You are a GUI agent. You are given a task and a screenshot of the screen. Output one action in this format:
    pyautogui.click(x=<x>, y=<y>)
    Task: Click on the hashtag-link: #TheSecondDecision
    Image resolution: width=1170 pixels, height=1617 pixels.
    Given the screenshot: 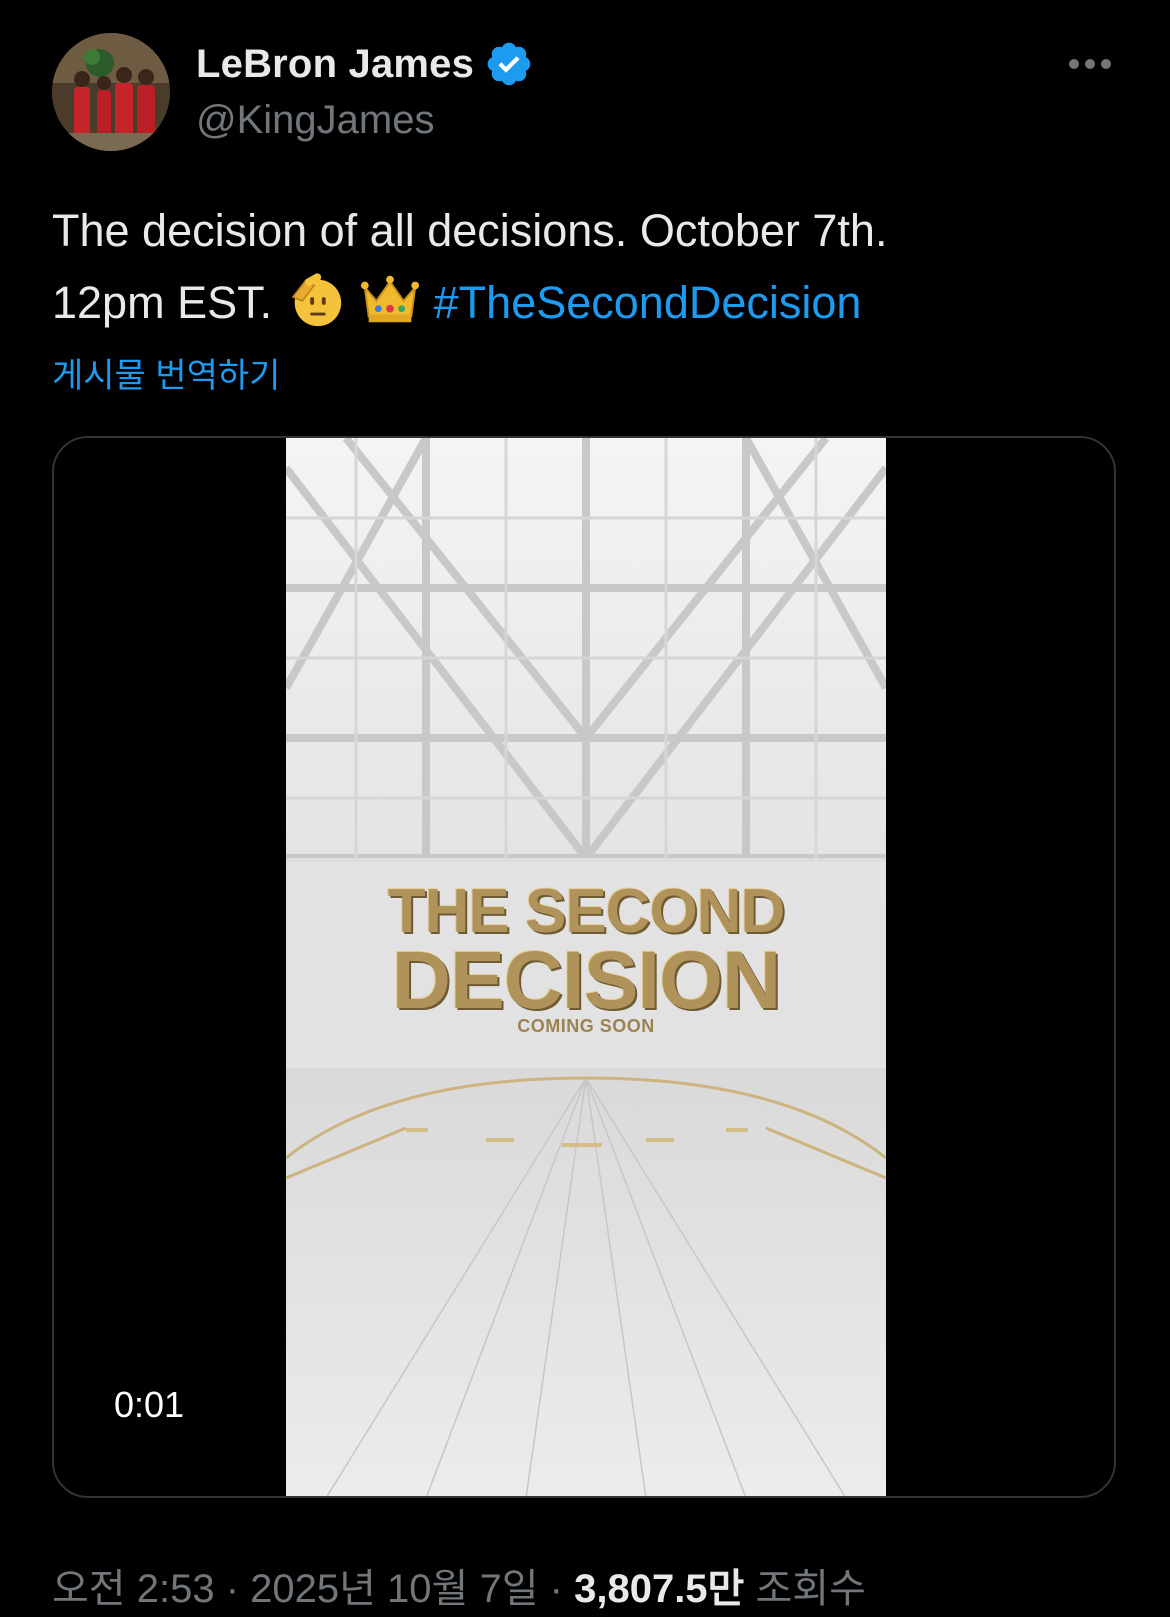 What is the action you would take?
    pyautogui.click(x=648, y=302)
    